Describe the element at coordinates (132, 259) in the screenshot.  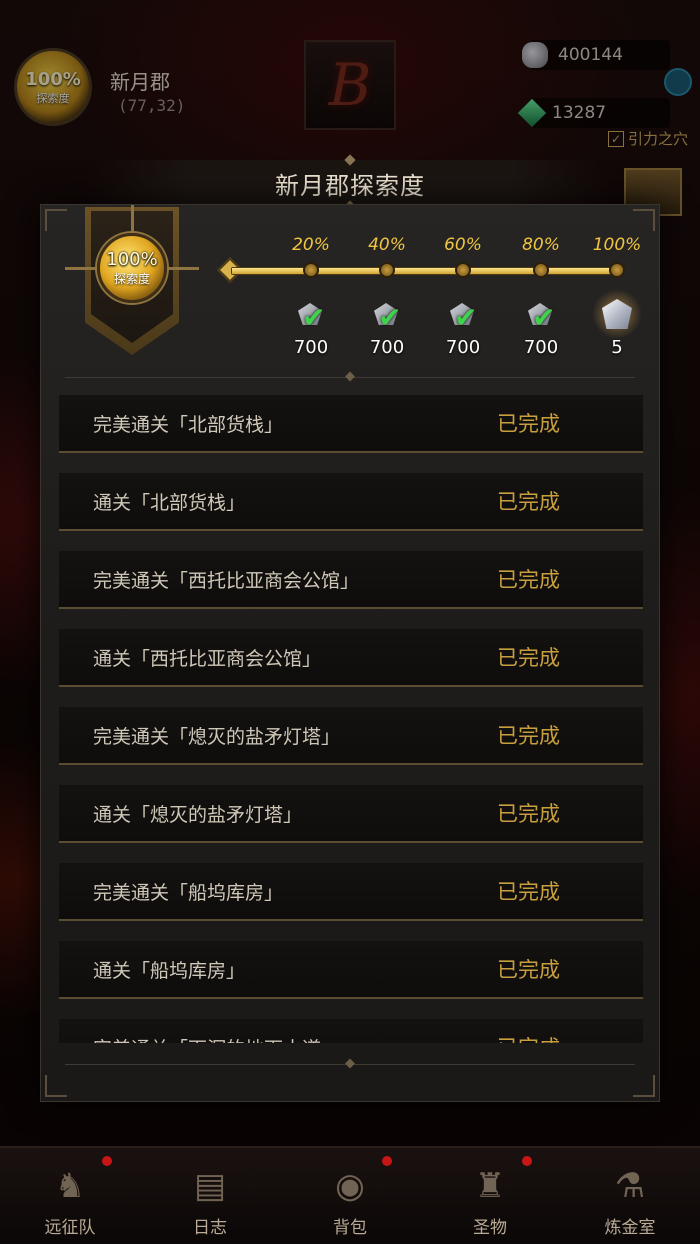
I see `emblem-percent: 100%` at that location.